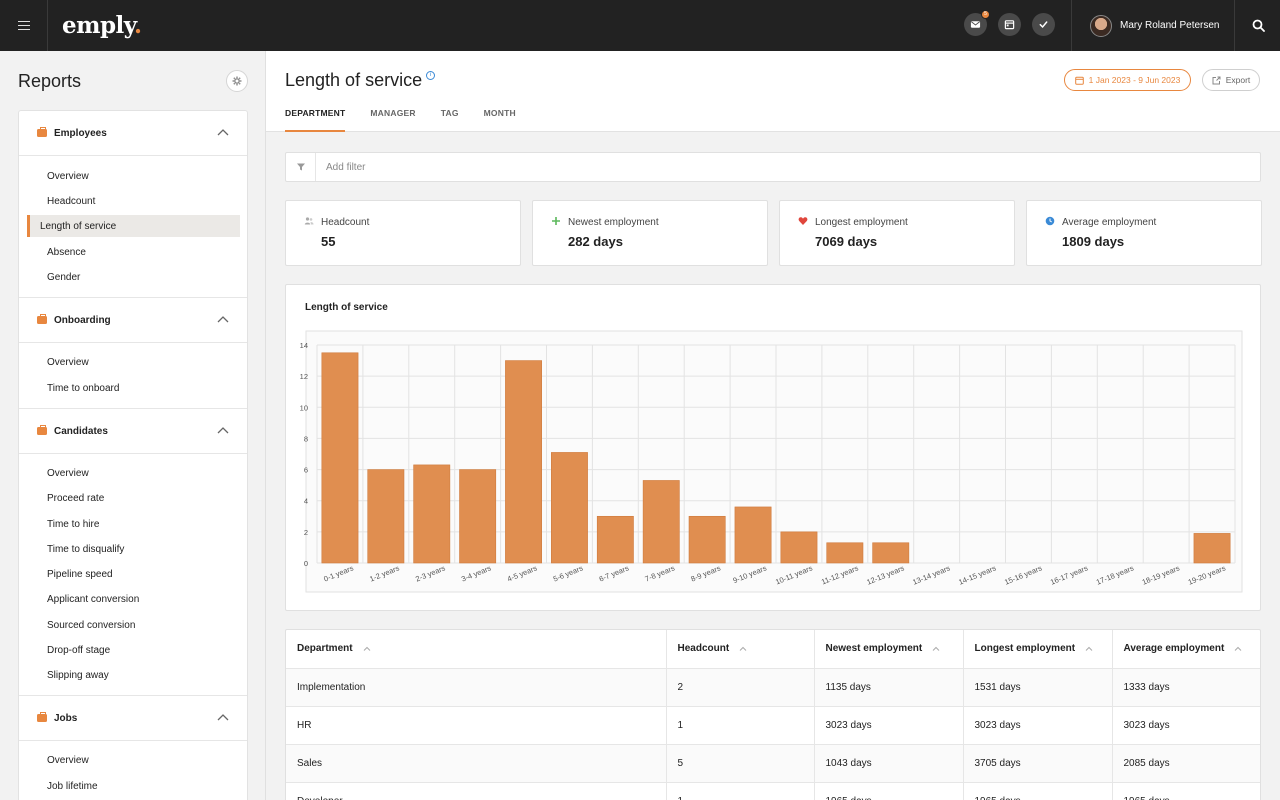 The image size is (1280, 800). I want to click on column-header-department: Department, so click(476, 649).